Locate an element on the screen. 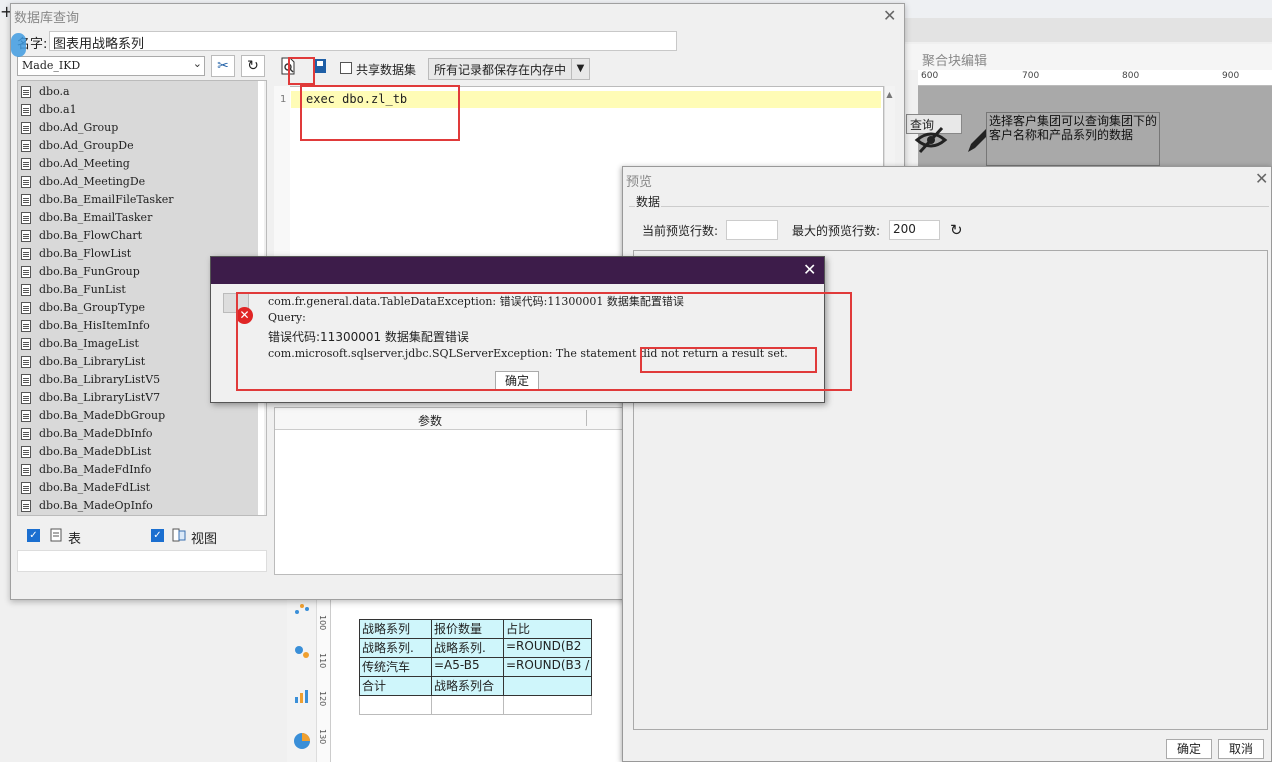 The height and width of the screenshot is (762, 1272). table-name: dbo.Ba_MadeDbGroup is located at coordinates (102, 415).